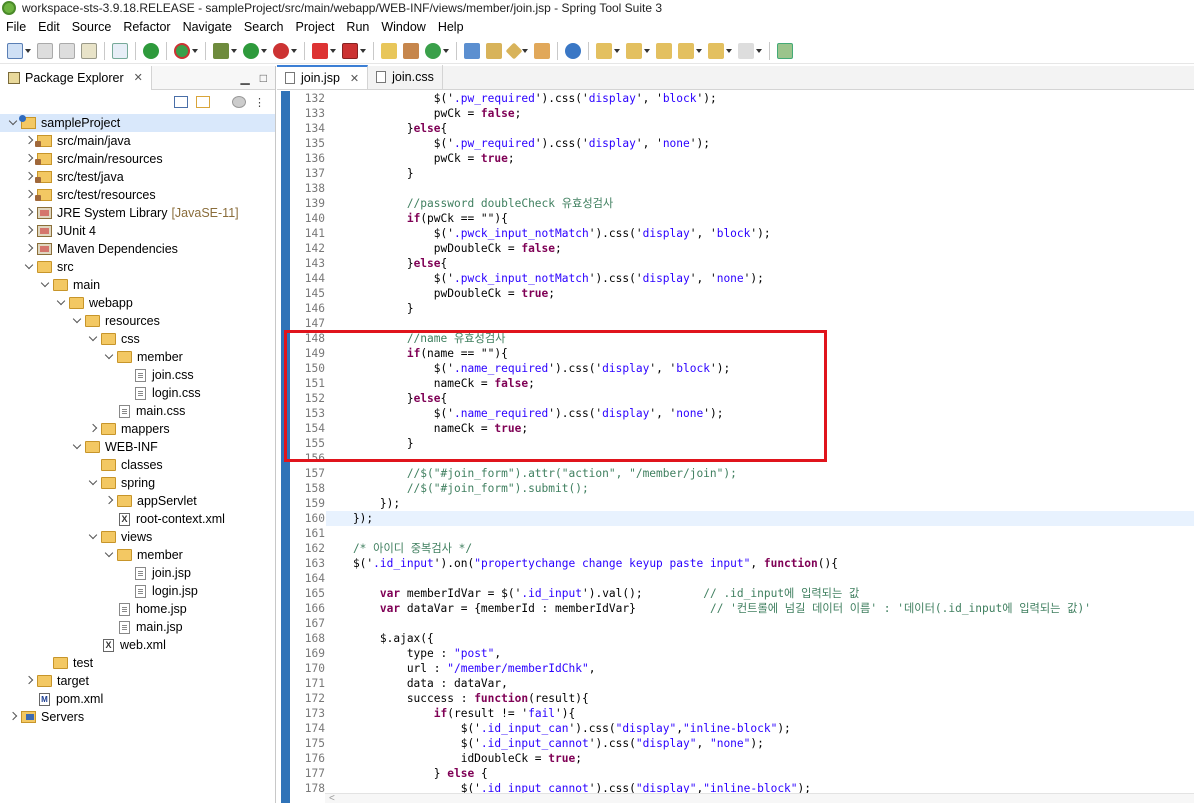  What do you see at coordinates (760, 218) in the screenshot?
I see `code-line: if(pwCk == ""){` at bounding box center [760, 218].